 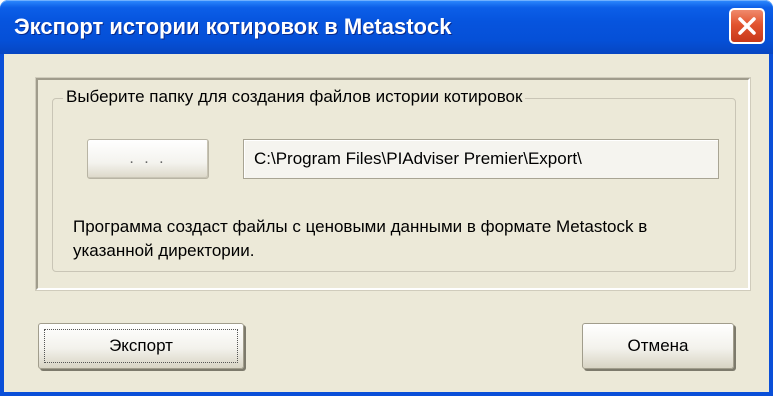 I want to click on focus-rectangle, so click(x=141, y=346).